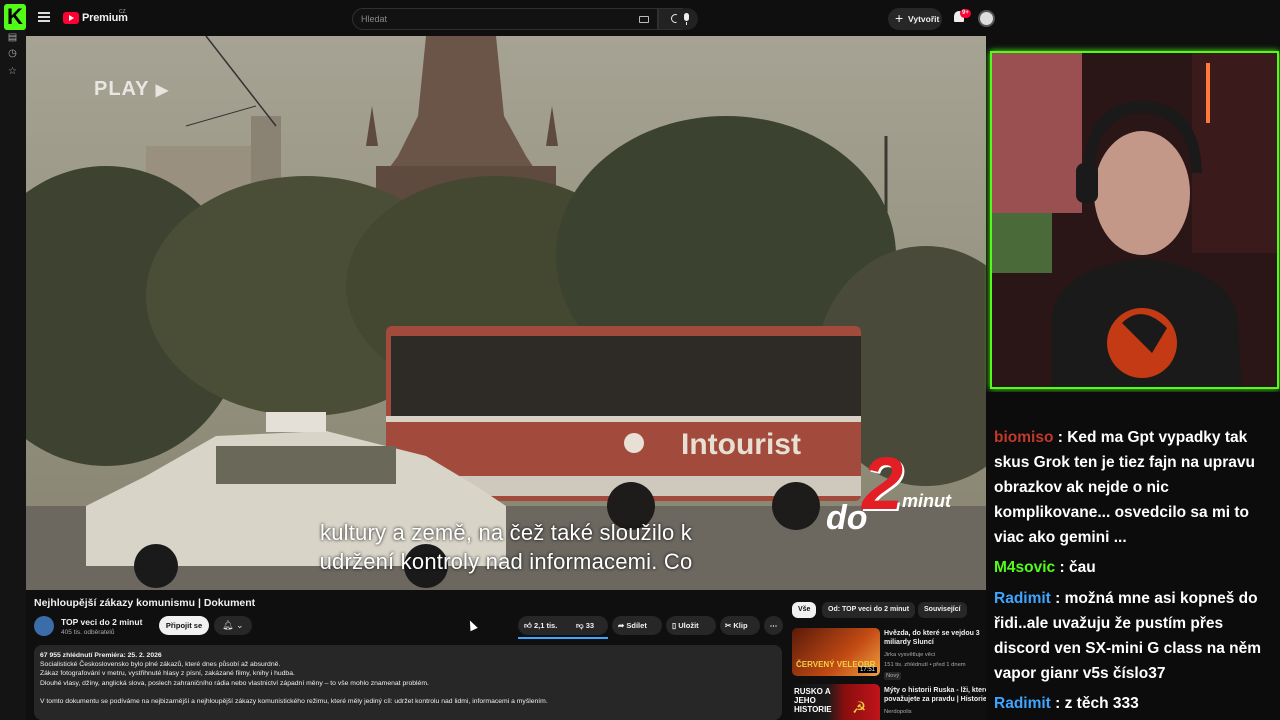 Image resolution: width=1280 pixels, height=720 pixels. I want to click on caption-line-2: udržení kontroly nad informacemi. Co, so click(506, 561).